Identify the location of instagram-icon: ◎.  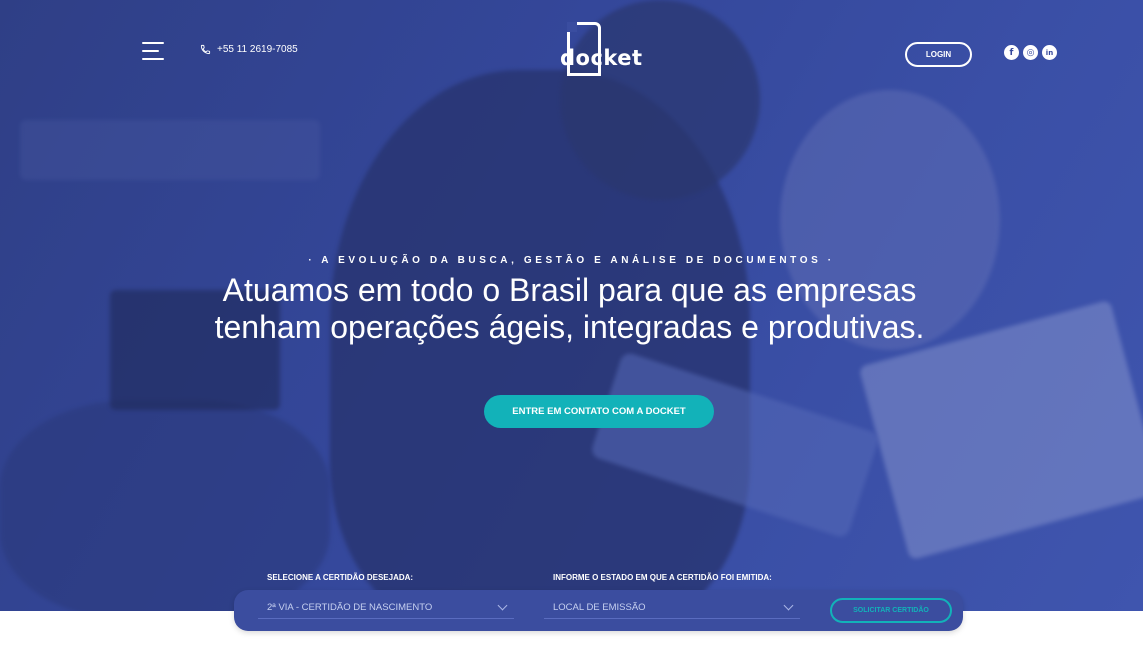
(1030, 52).